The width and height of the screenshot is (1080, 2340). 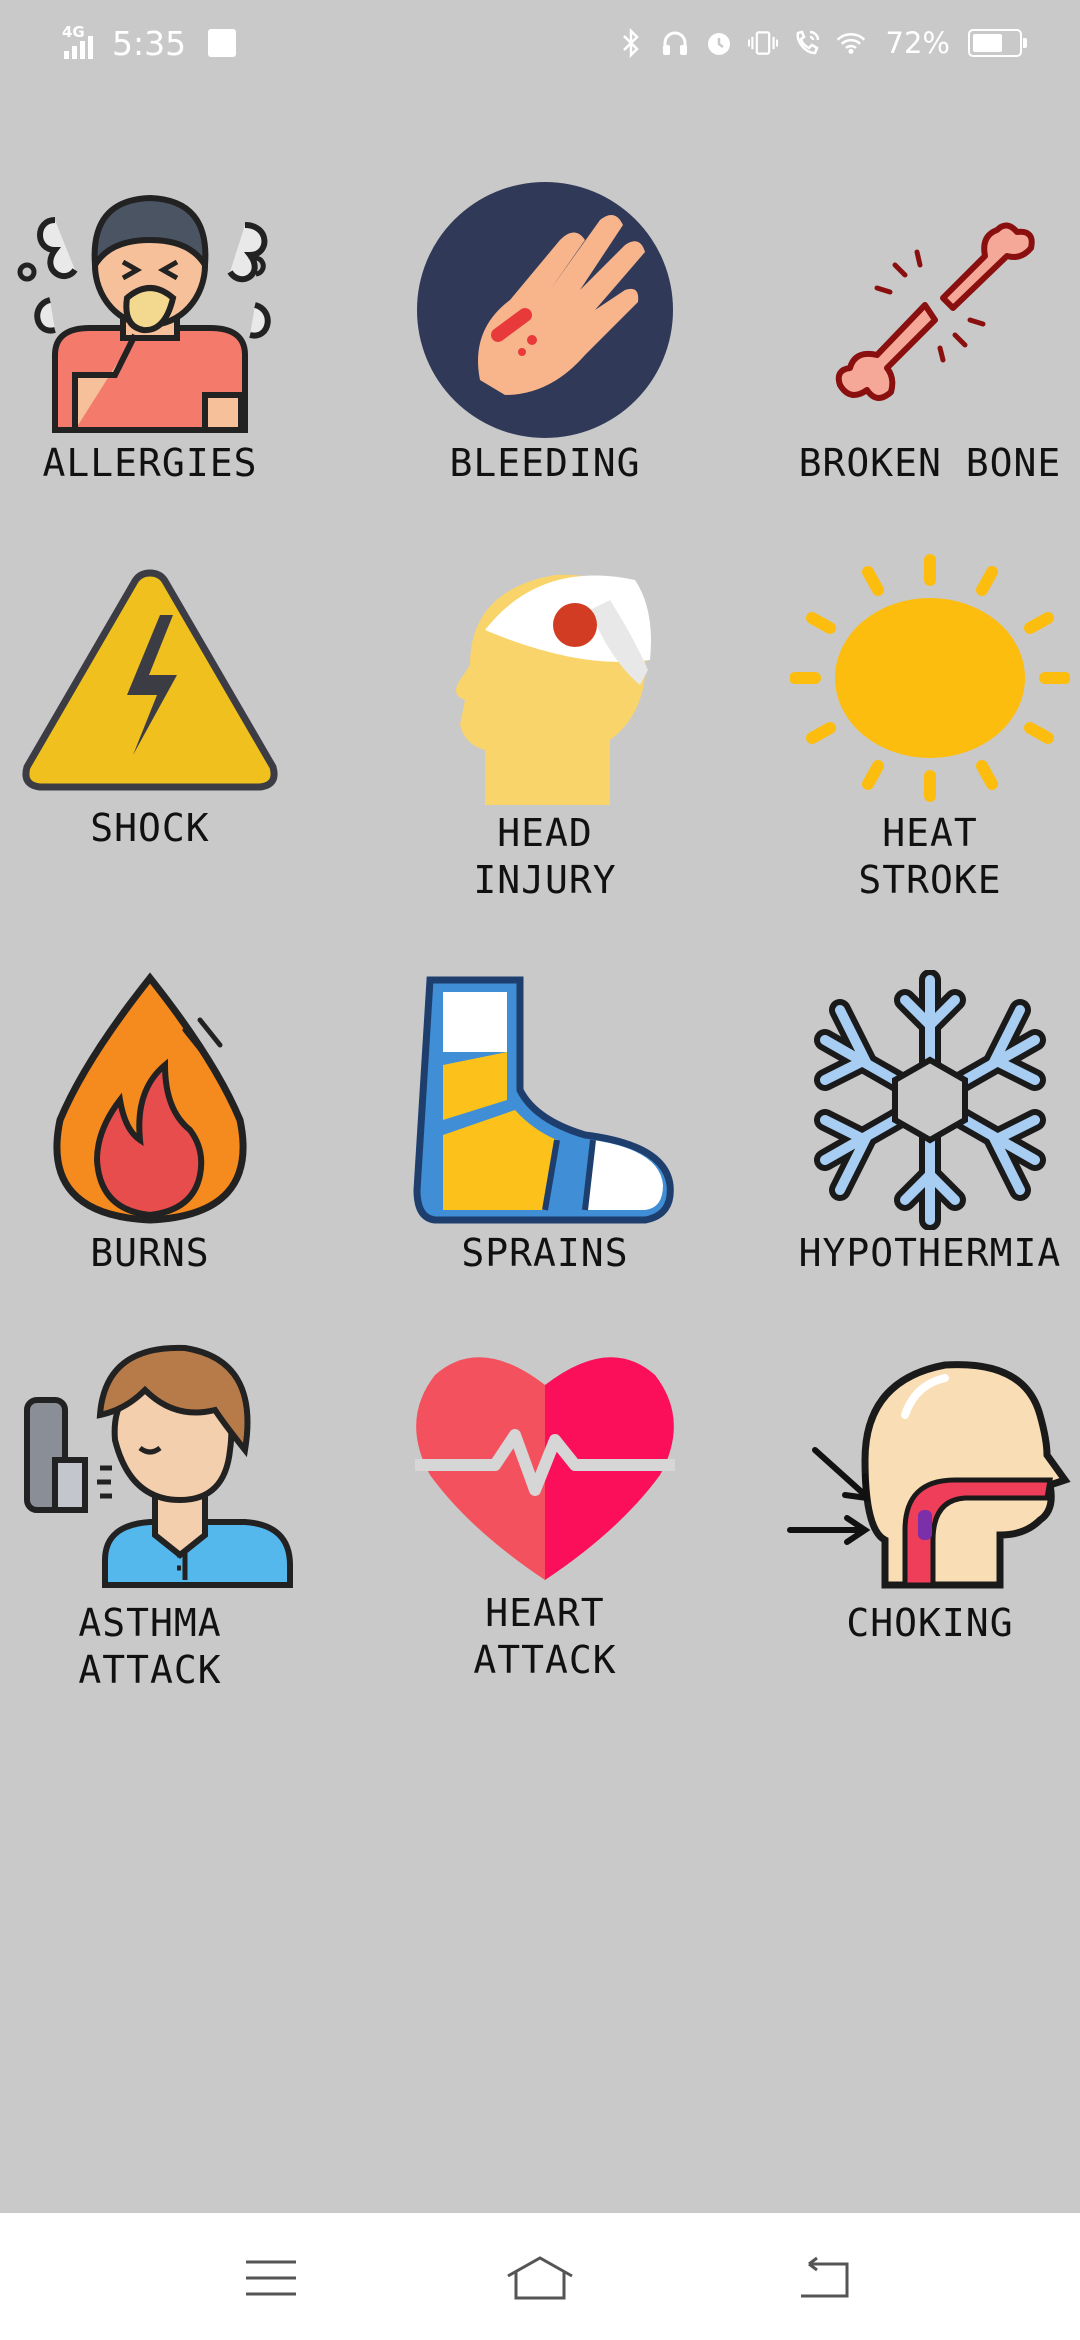 I want to click on tile-hypothermia: HYPOTHERMIA, so click(x=915, y=1123).